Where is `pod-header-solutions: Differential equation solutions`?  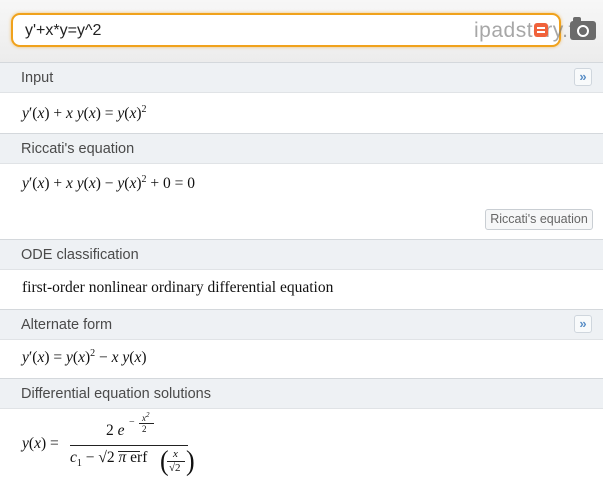 pod-header-solutions: Differential equation solutions is located at coordinates (301, 393).